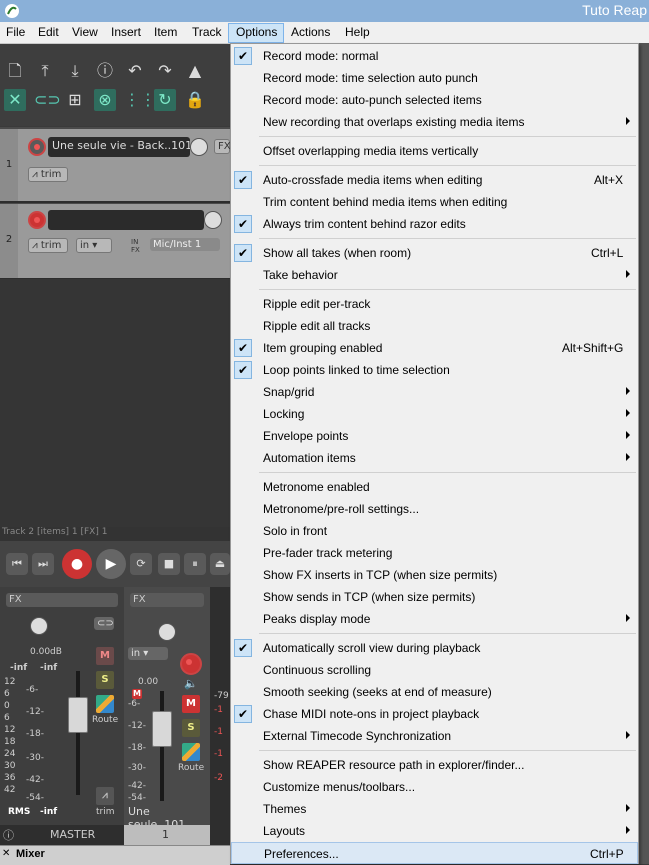  Describe the element at coordinates (126, 32) in the screenshot. I see `menu-insert: Insert` at that location.